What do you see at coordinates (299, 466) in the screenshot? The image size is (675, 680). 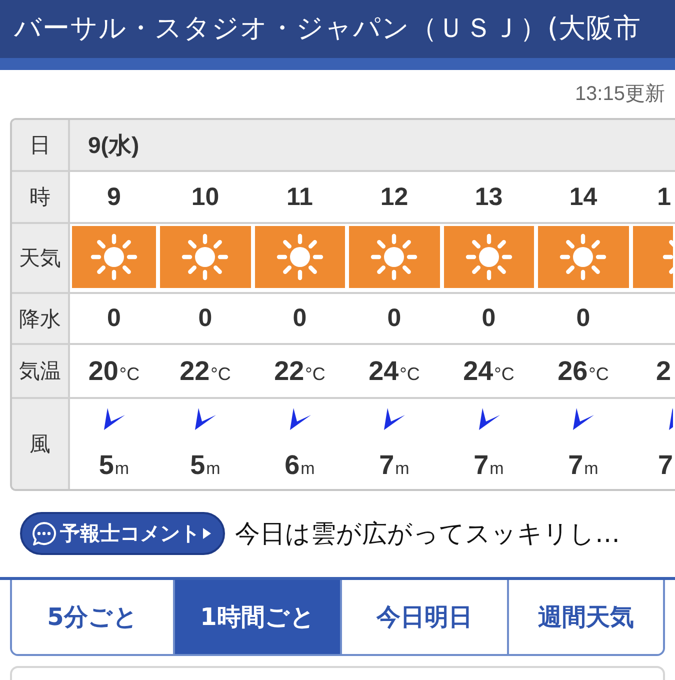 I see `wind-speed-text: 6m` at bounding box center [299, 466].